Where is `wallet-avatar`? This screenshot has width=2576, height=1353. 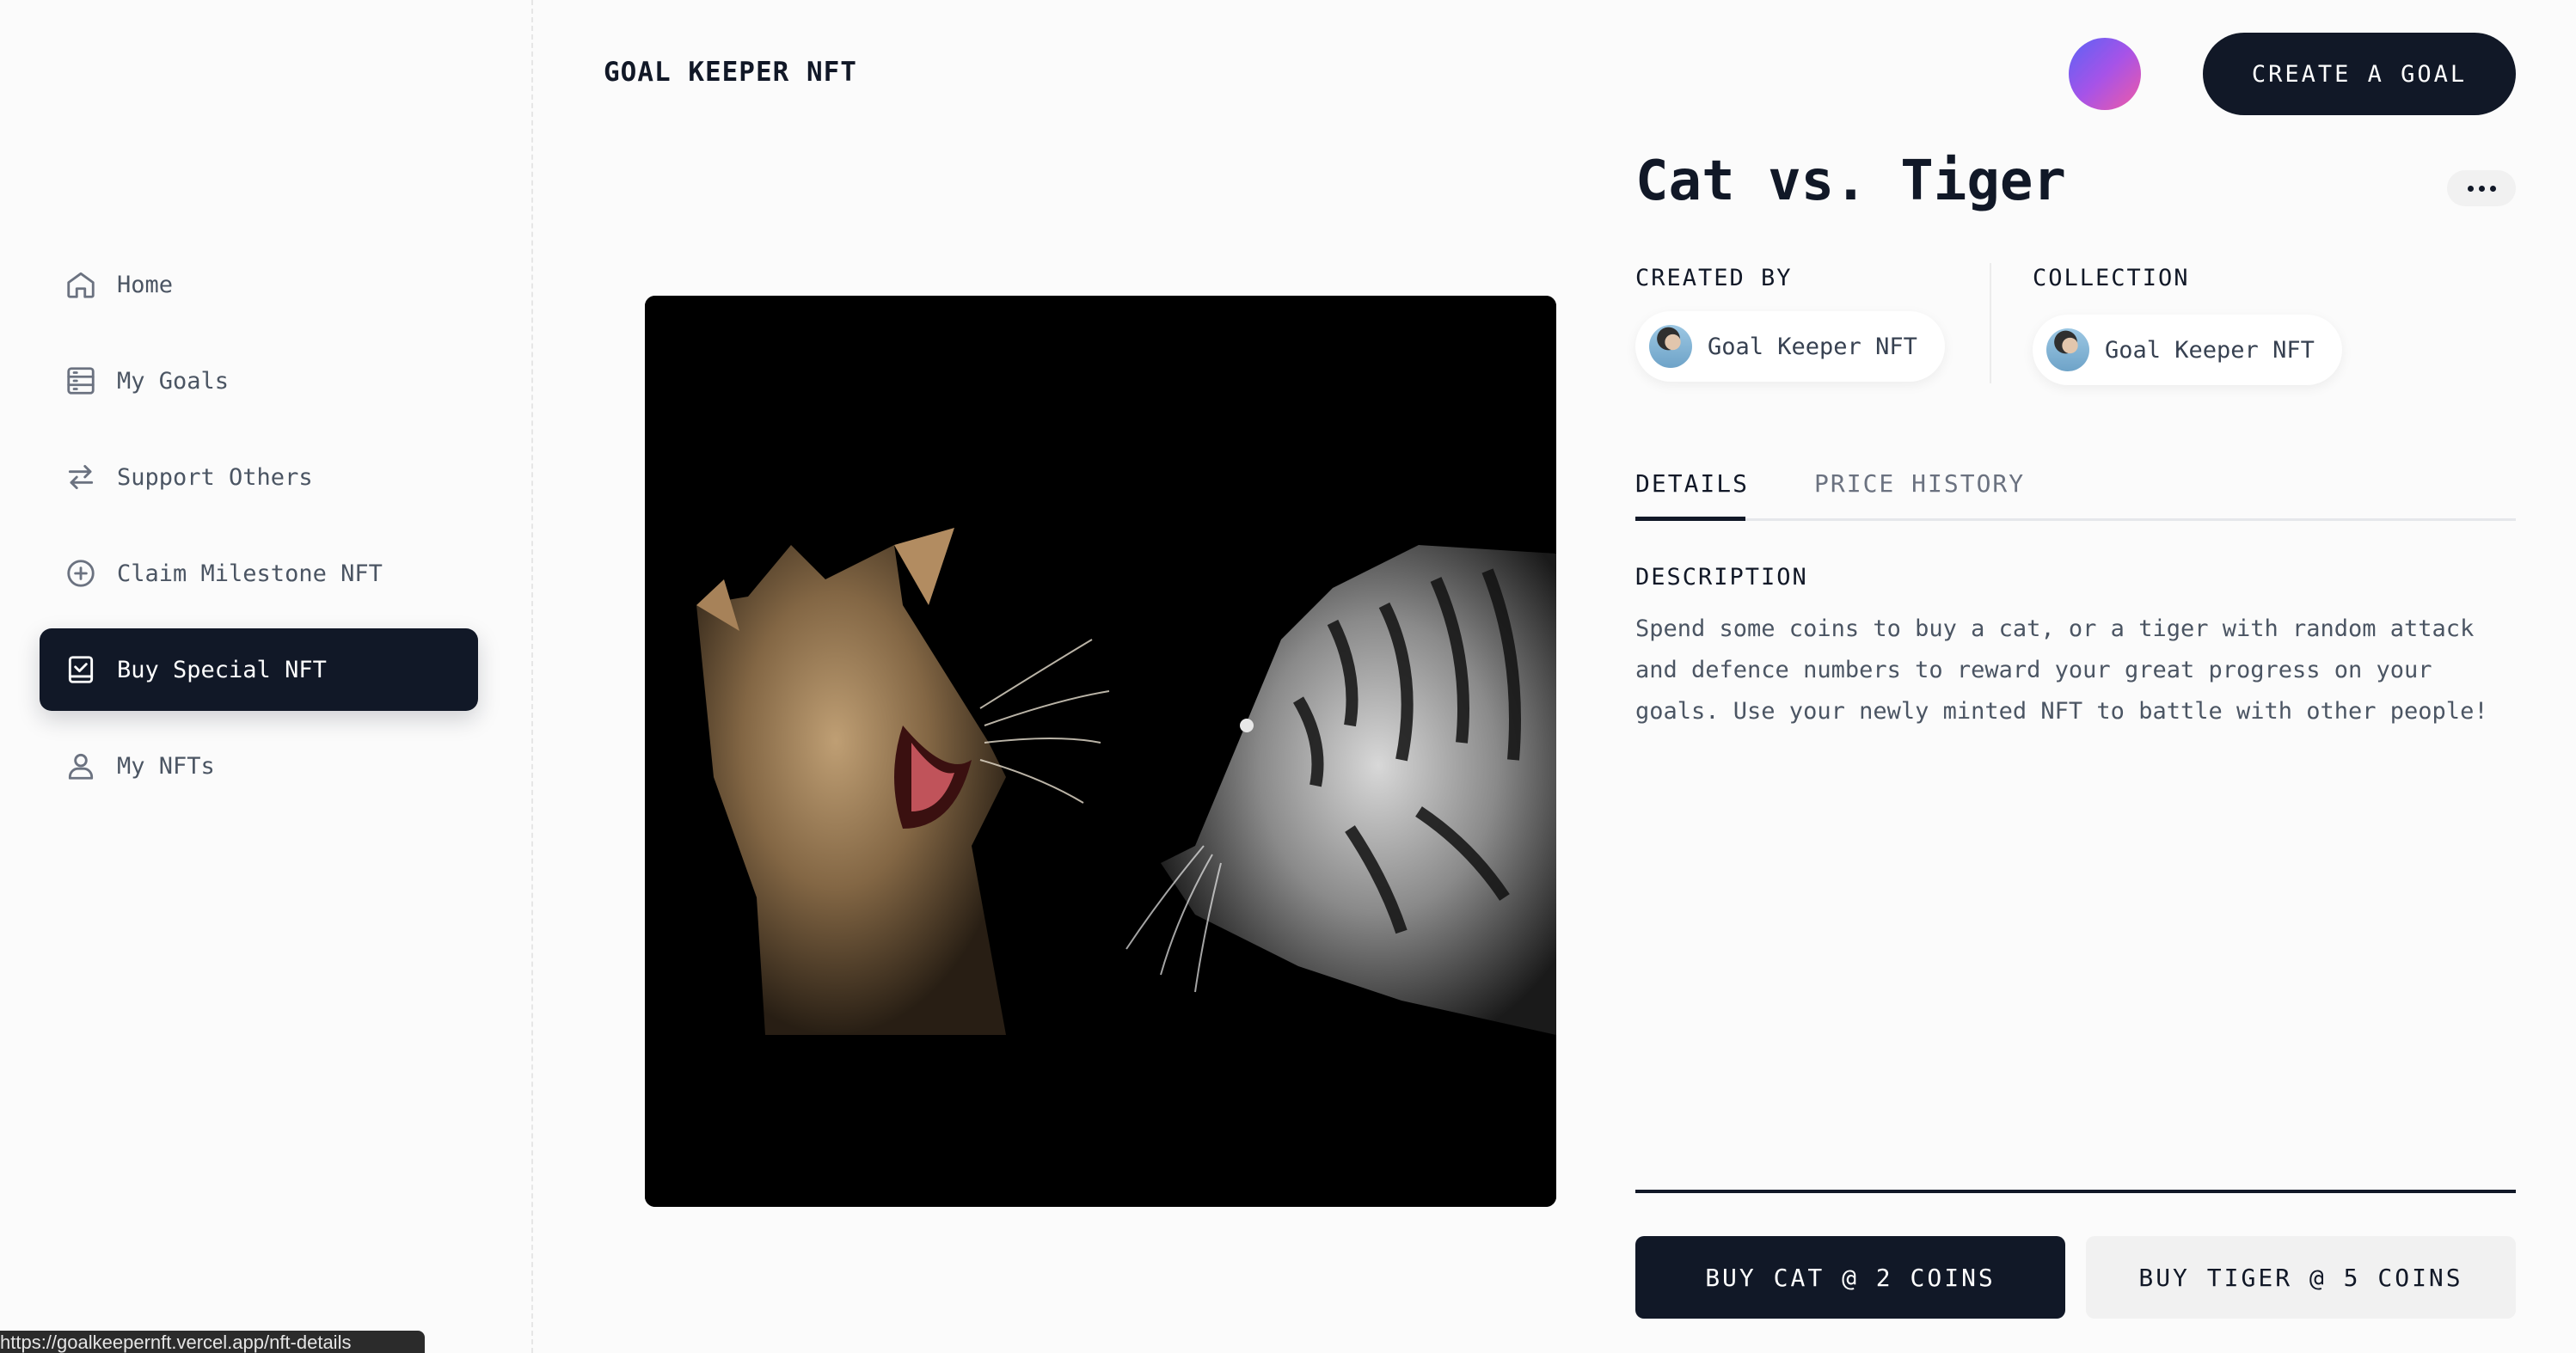 wallet-avatar is located at coordinates (2105, 74).